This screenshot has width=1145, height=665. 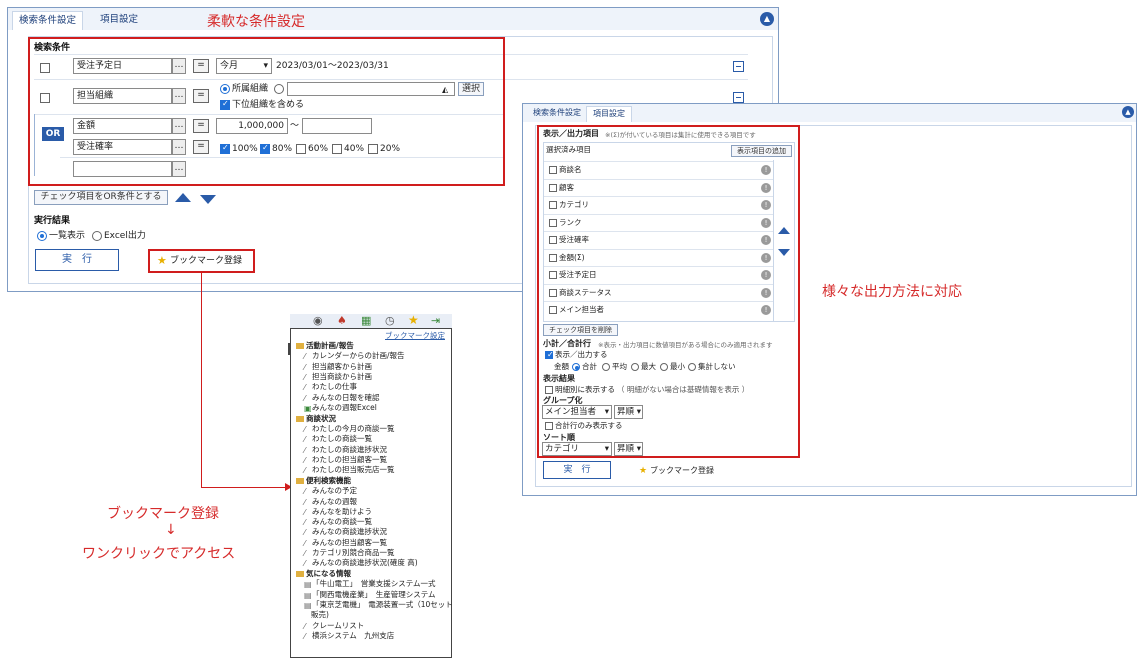 What do you see at coordinates (353, 553) in the screenshot?
I see `menu-link: カテゴリ別競合商品一覧` at bounding box center [353, 553].